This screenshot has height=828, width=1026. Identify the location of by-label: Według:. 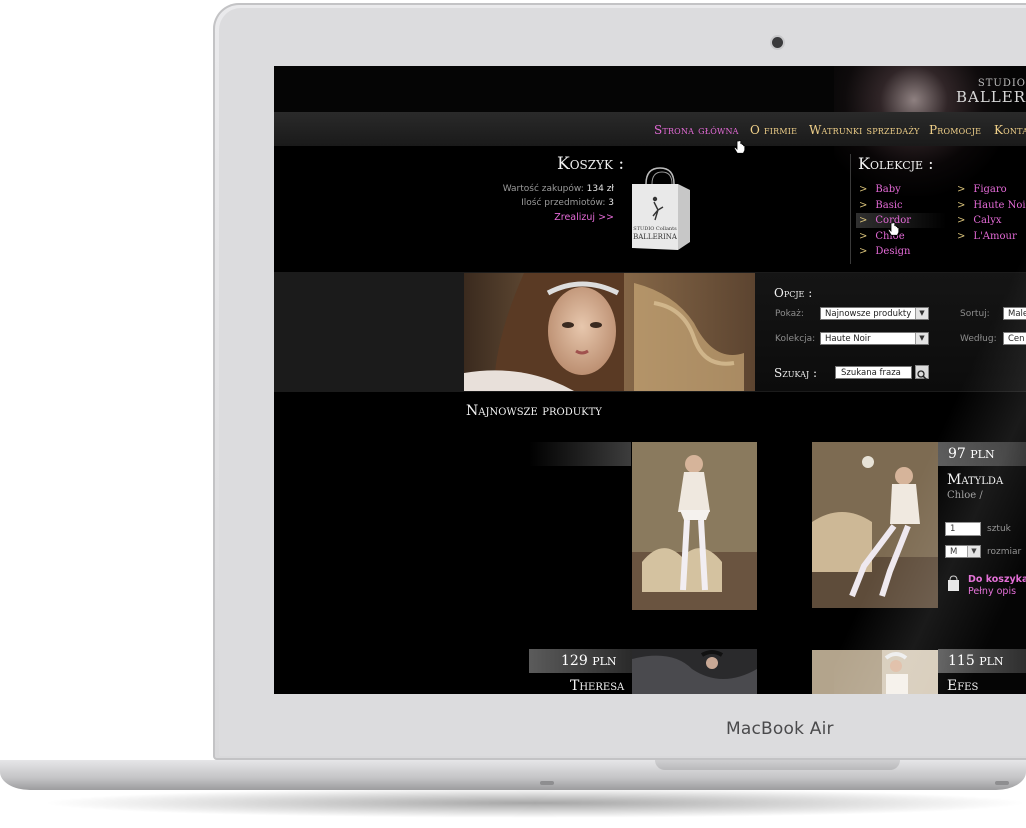
(978, 339).